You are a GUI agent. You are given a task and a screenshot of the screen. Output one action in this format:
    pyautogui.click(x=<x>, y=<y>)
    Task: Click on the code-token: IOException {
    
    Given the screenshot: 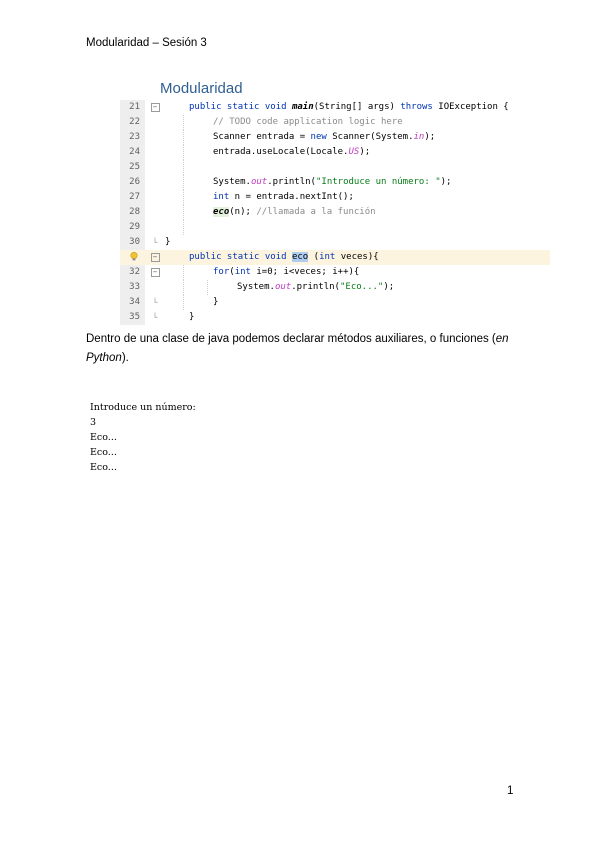 What is the action you would take?
    pyautogui.click(x=470, y=107)
    